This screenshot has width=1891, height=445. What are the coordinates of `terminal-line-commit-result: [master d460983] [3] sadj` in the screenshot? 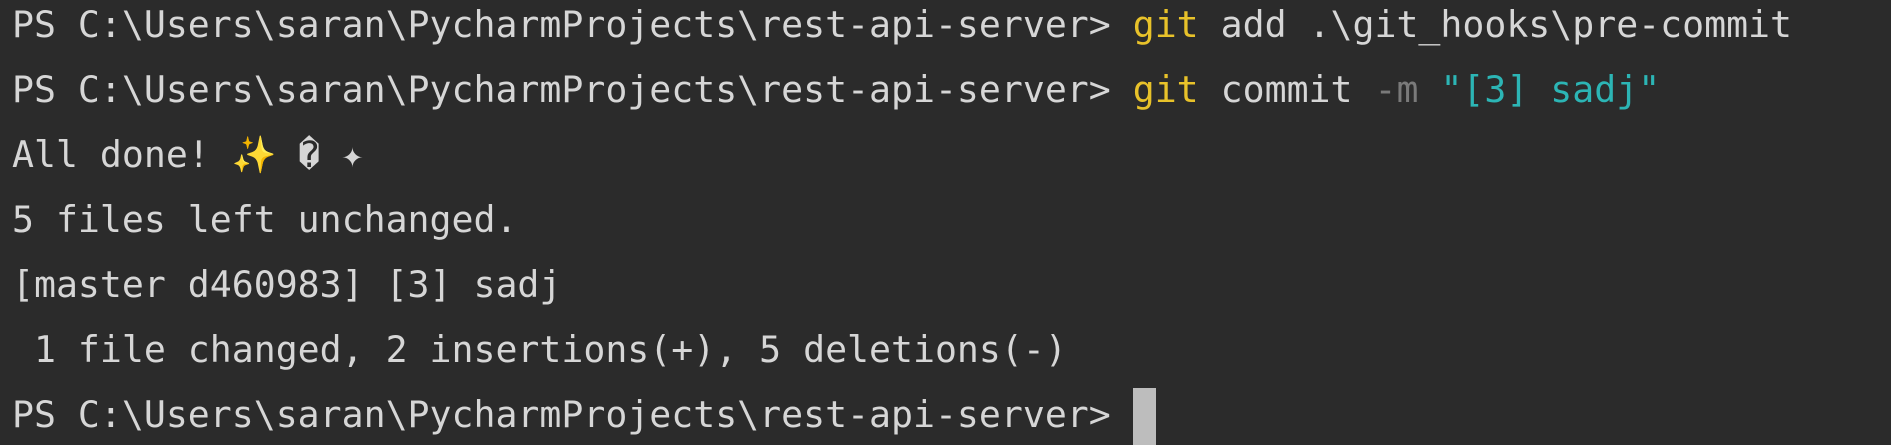 It's located at (951, 284).